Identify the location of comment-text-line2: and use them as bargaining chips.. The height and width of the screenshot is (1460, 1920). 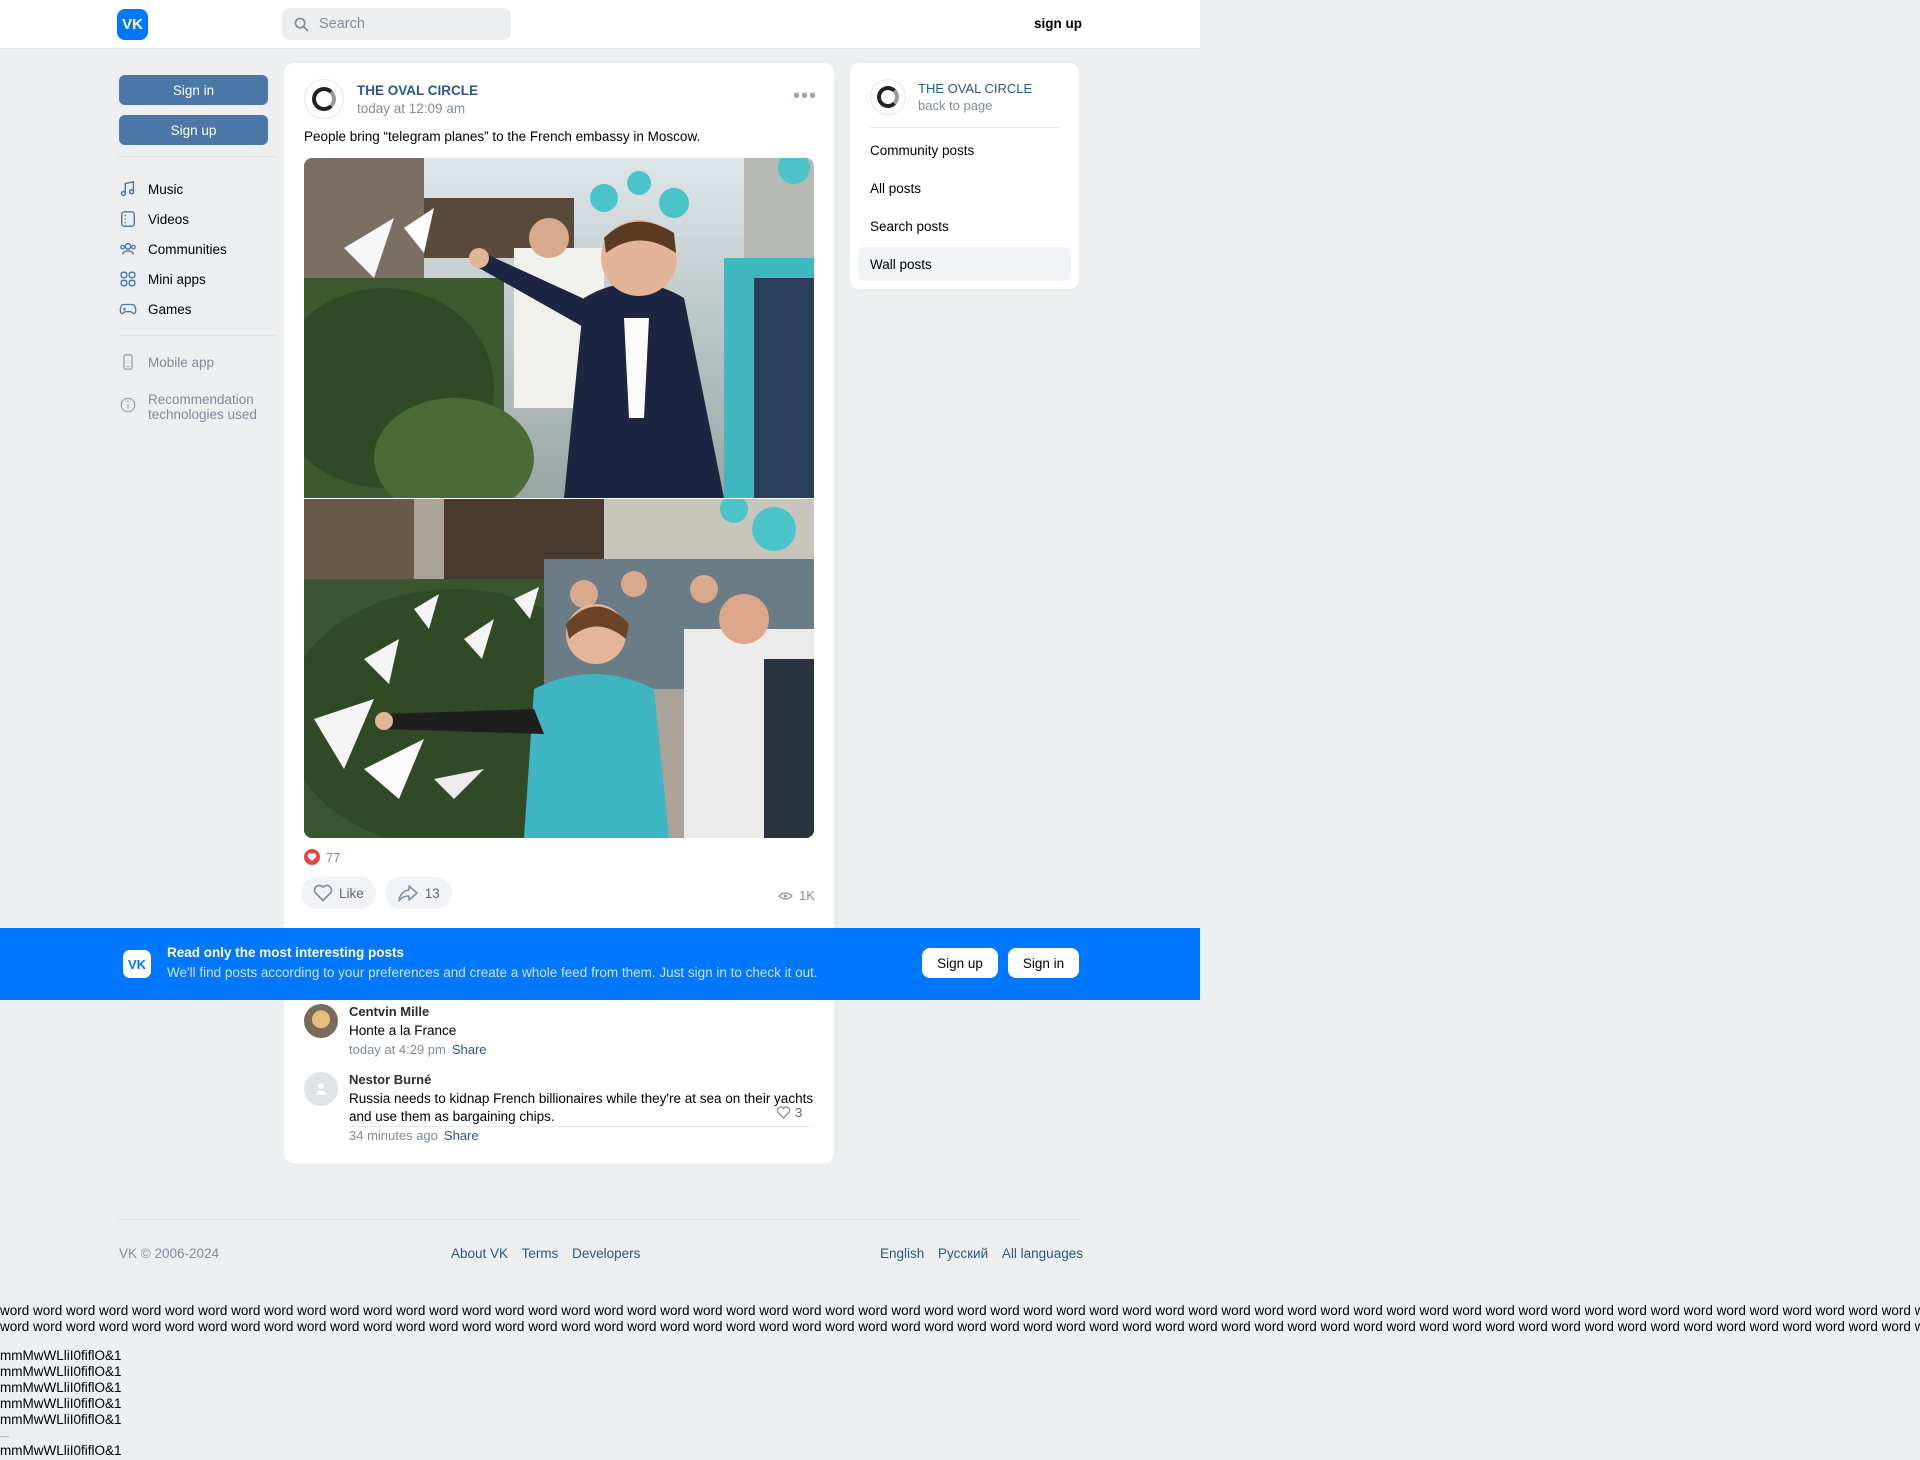
(452, 1116).